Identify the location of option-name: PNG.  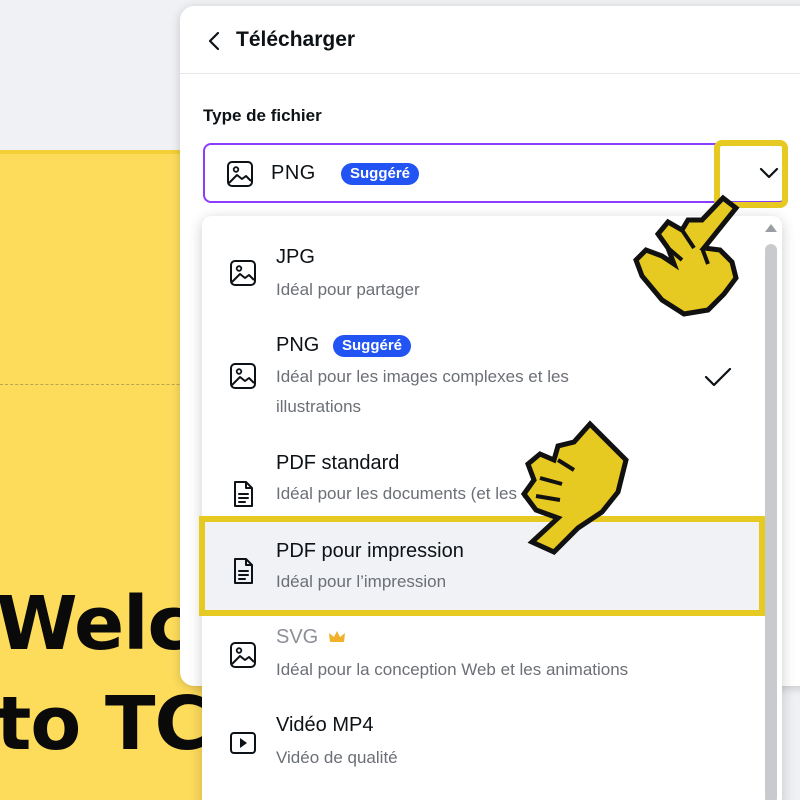
(298, 345).